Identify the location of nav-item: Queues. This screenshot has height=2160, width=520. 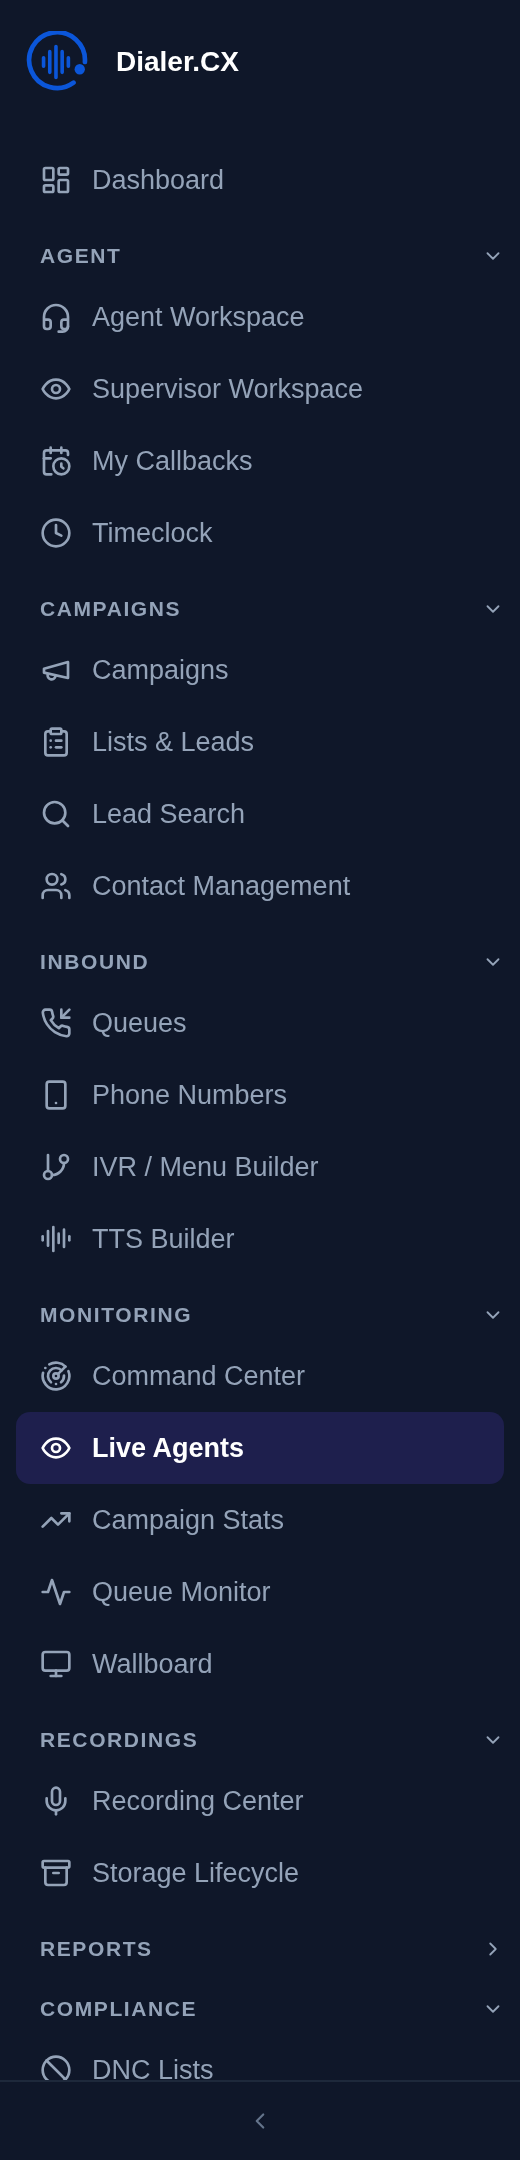
(260, 1023).